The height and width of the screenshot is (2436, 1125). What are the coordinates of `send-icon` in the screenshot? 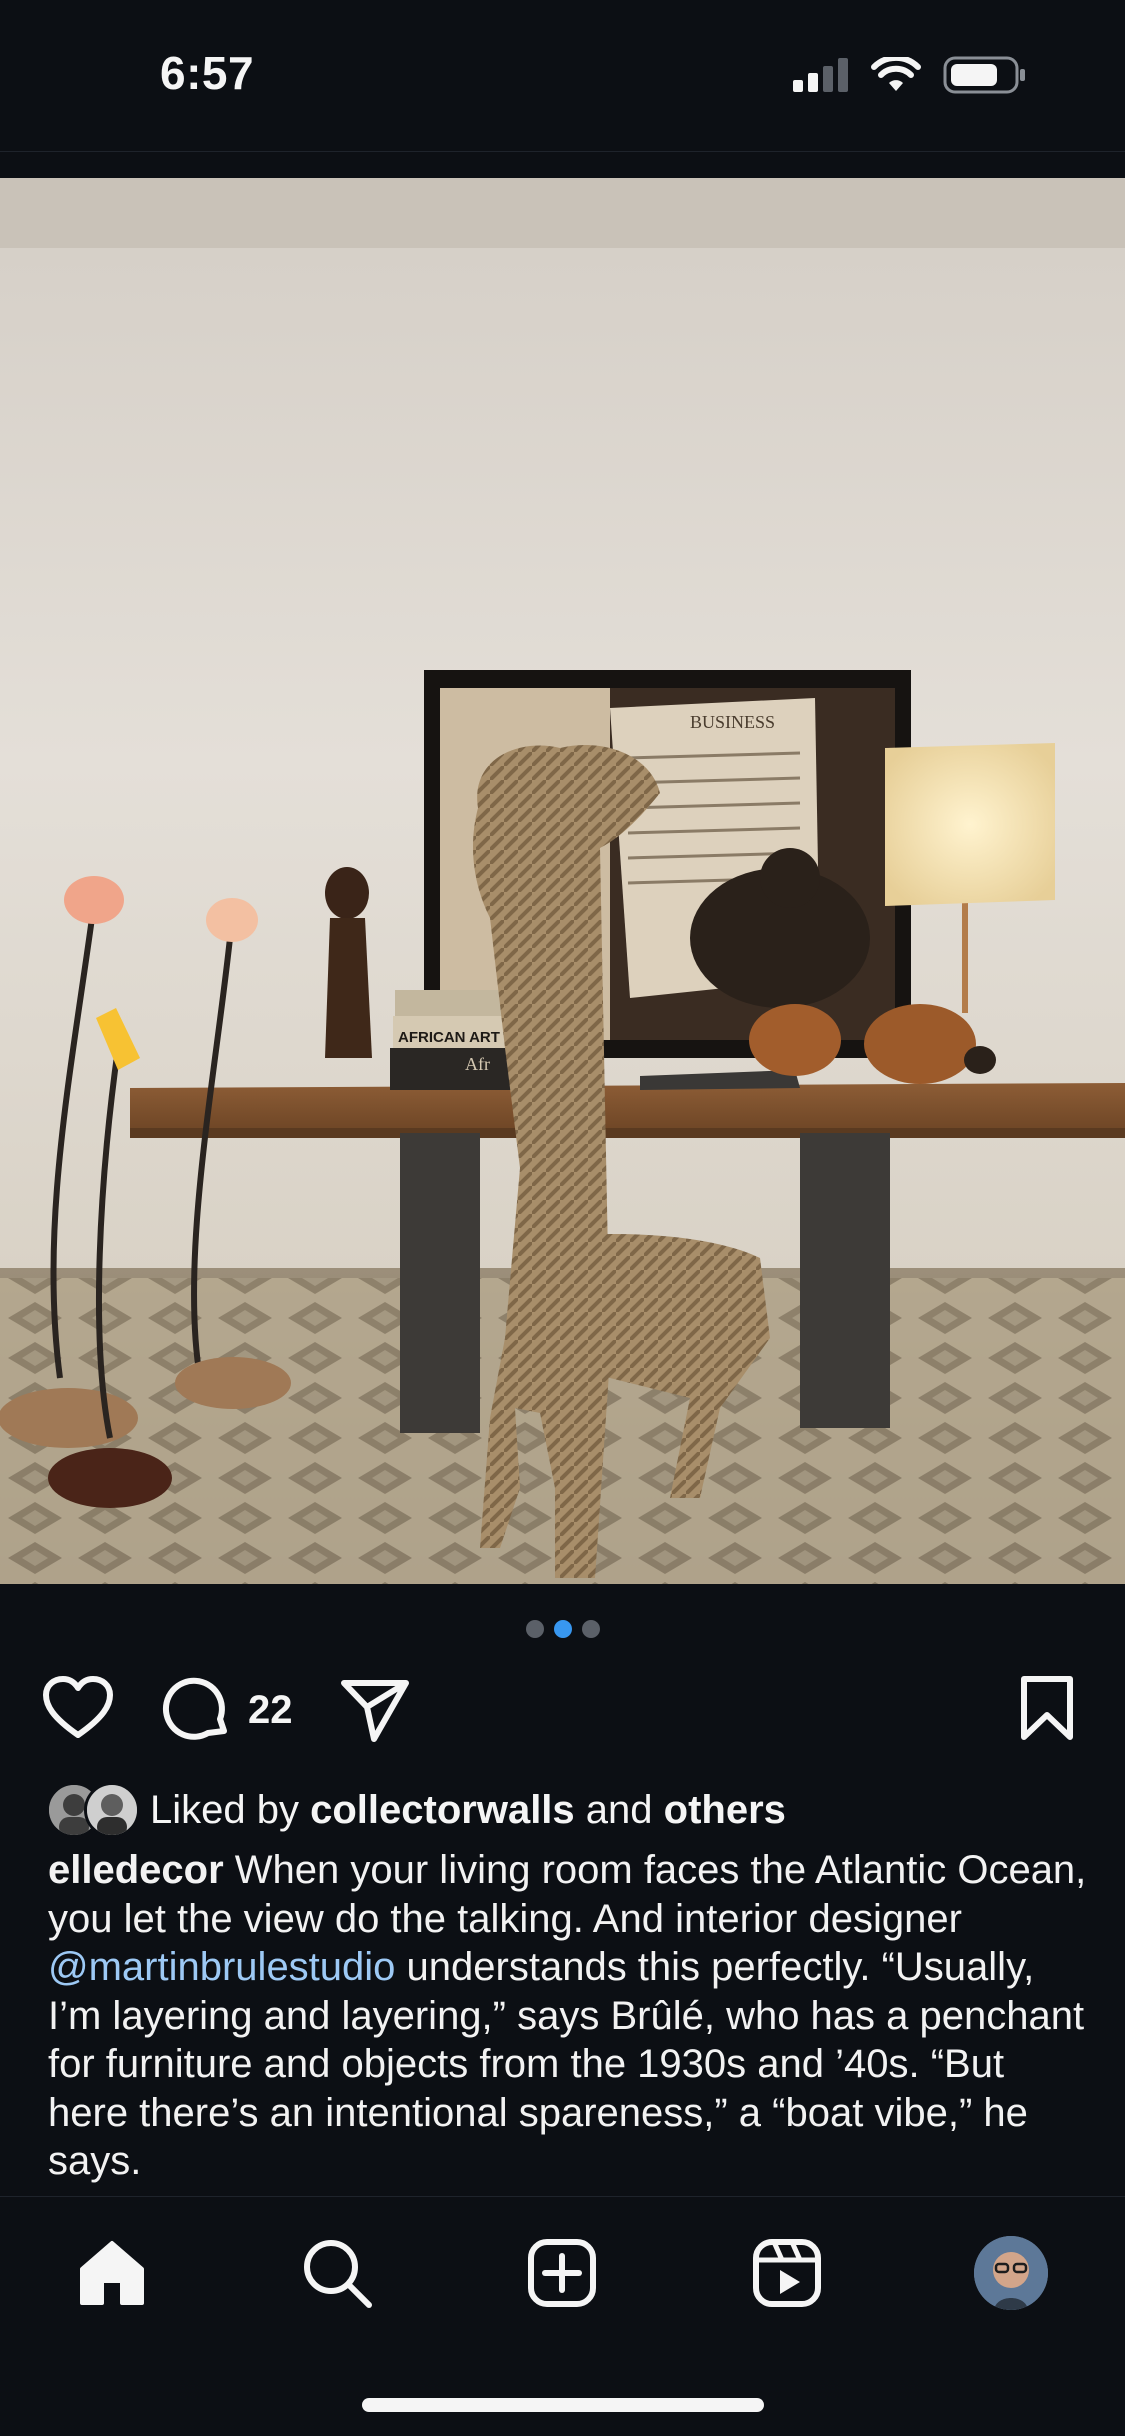 It's located at (375, 1711).